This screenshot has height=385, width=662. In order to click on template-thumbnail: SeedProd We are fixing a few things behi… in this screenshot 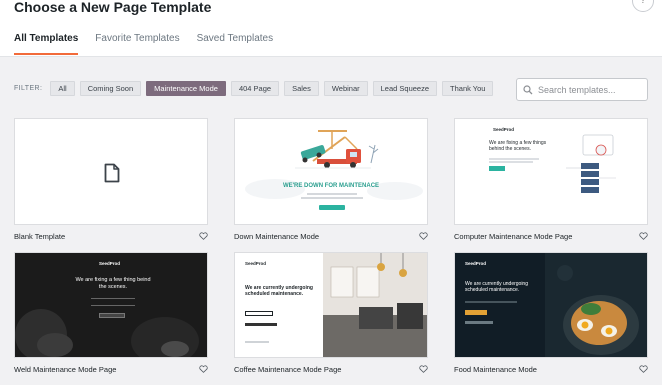, I will do `click(551, 171)`.